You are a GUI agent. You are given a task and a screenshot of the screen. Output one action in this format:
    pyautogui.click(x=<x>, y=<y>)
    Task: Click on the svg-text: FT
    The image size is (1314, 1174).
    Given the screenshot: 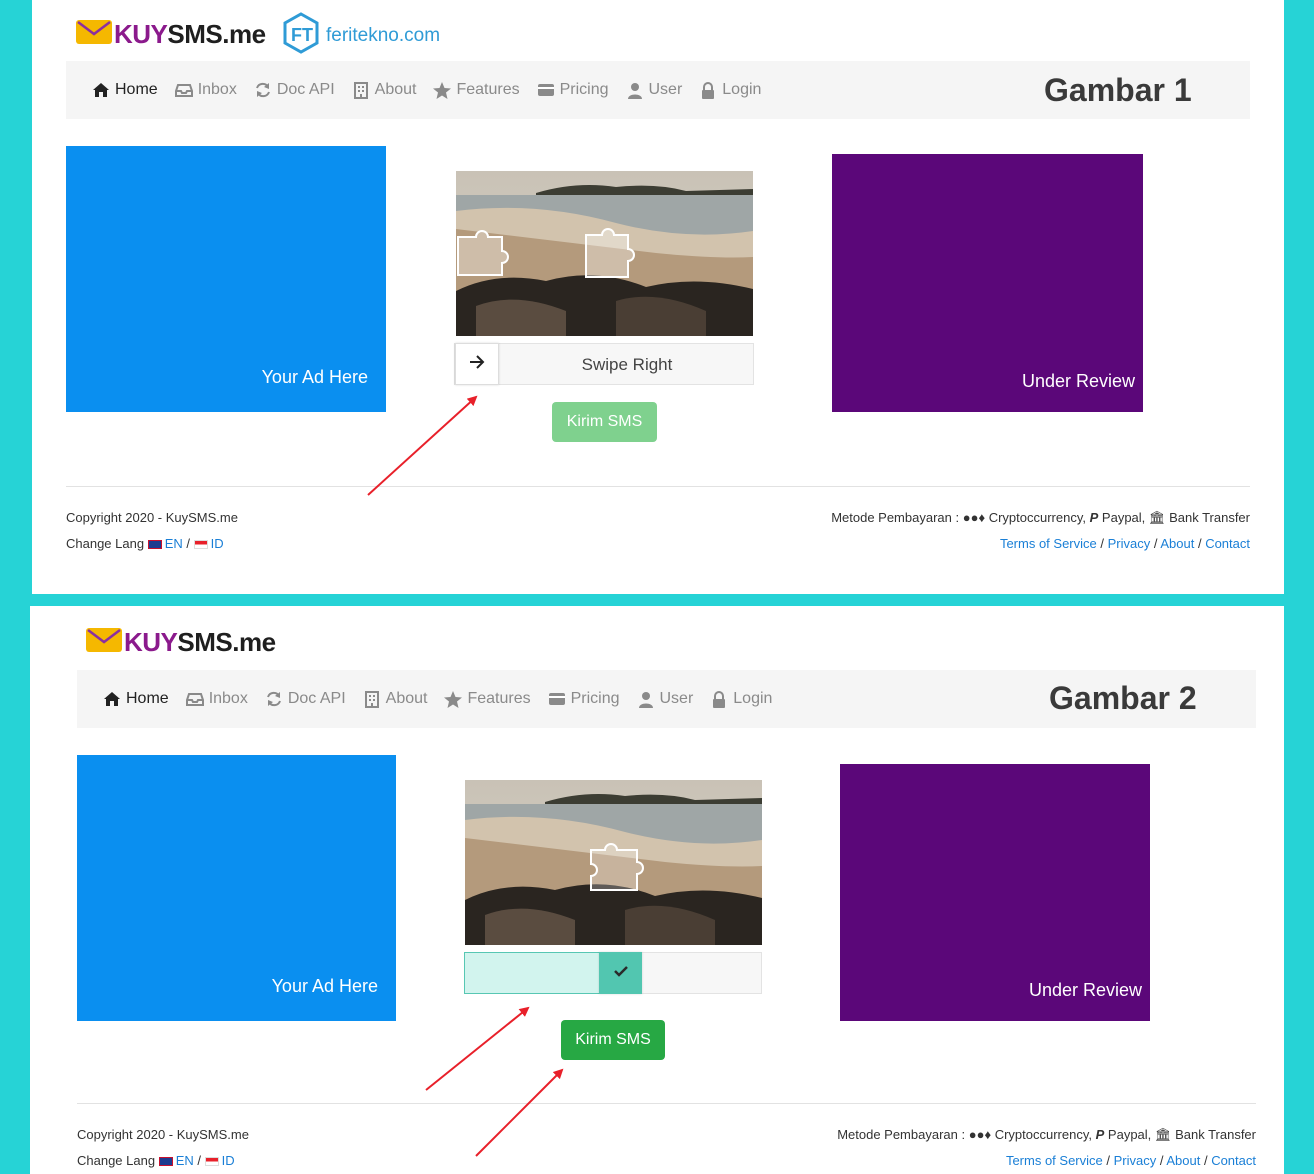 What is the action you would take?
    pyautogui.click(x=302, y=35)
    